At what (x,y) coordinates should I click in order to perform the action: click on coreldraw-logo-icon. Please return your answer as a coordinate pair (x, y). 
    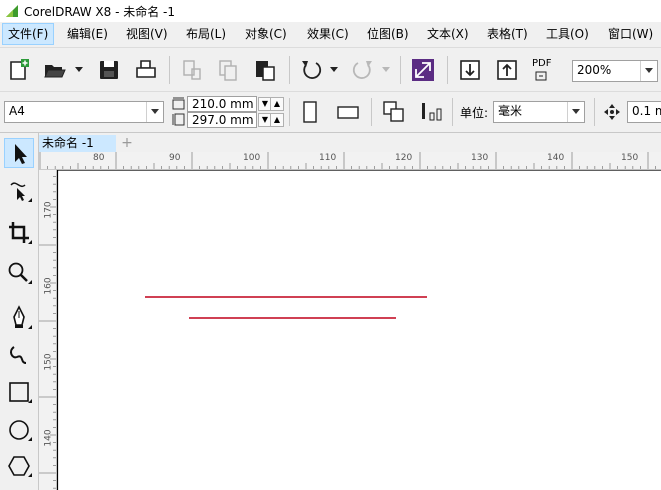
    Looking at the image, I should click on (12, 11).